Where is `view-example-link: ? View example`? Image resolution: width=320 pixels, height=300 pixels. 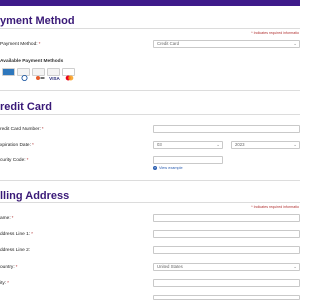
view-example-link: ? View example is located at coordinates (168, 168).